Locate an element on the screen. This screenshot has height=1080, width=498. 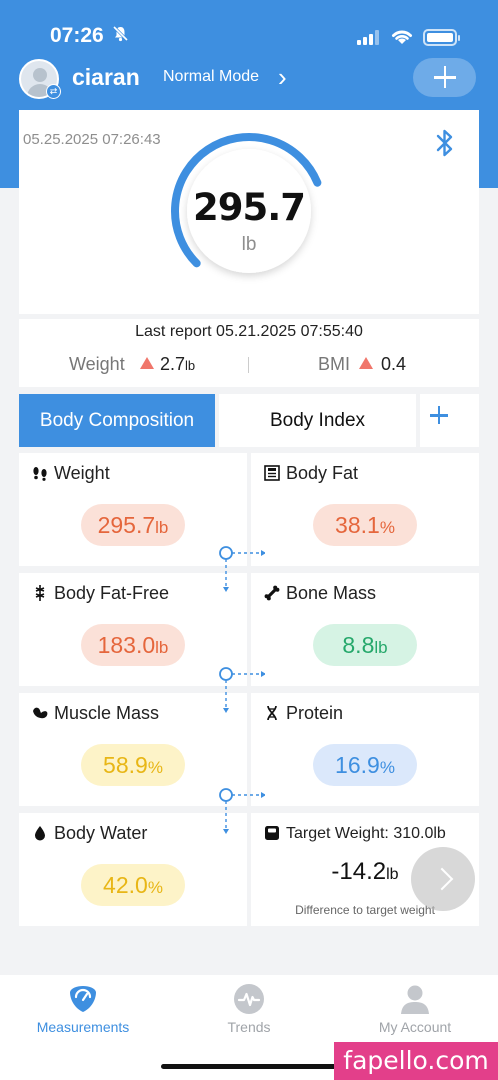
metric-card-protein: Protein 16.9% is located at coordinates (365, 749).